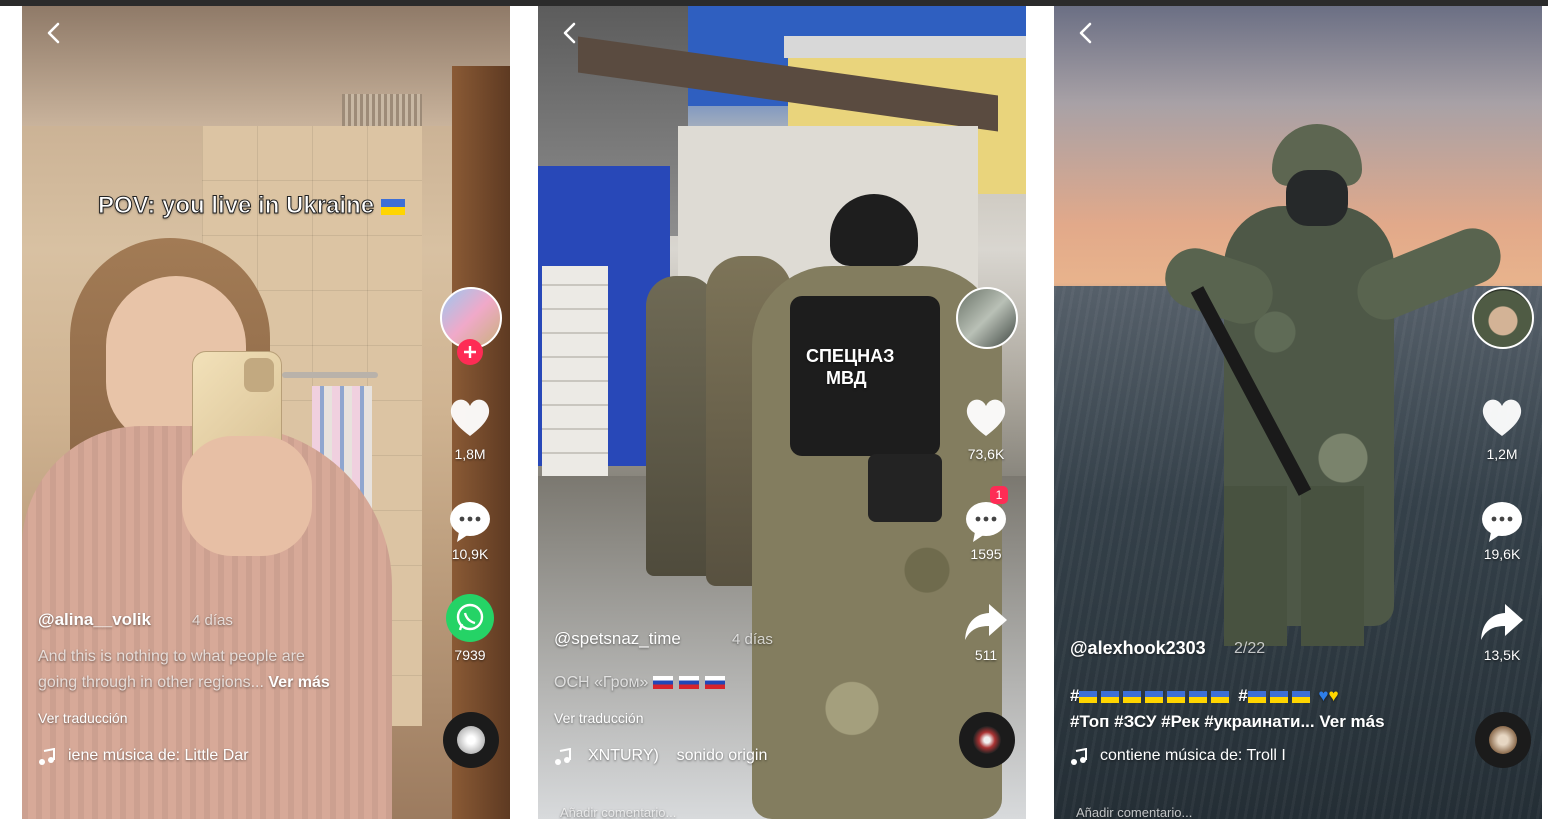 This screenshot has width=1548, height=819. What do you see at coordinates (1502, 655) in the screenshot?
I see `shares-count: 13,5K` at bounding box center [1502, 655].